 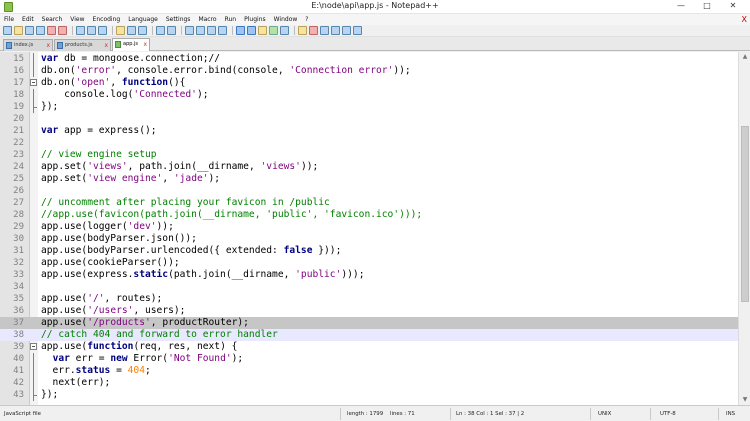 I want to click on code-line: 20, so click(x=369, y=119).